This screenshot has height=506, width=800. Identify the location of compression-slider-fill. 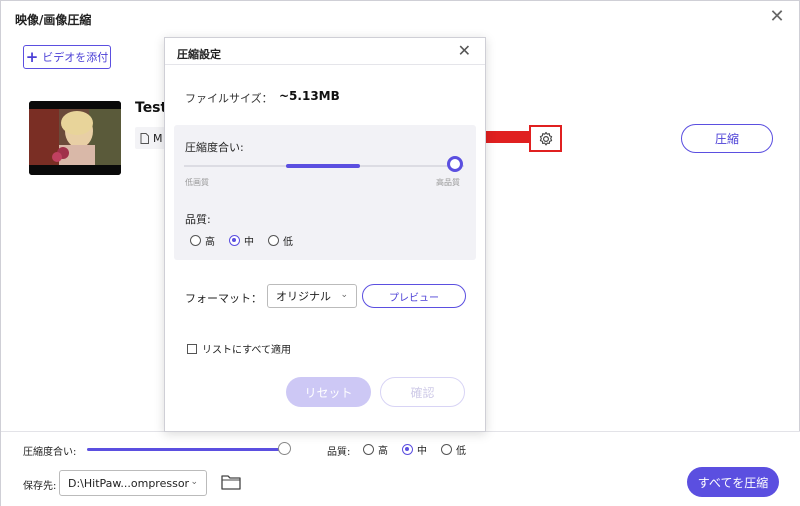
(323, 166).